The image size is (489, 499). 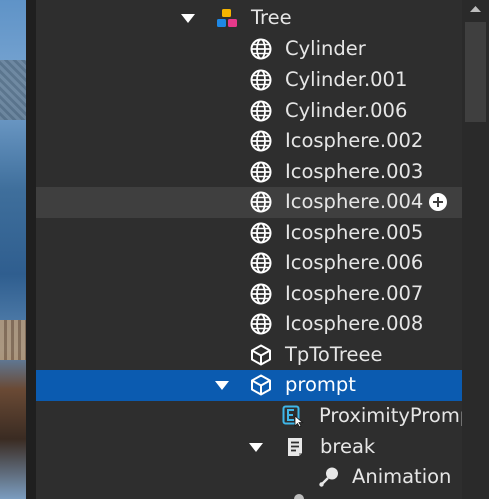 I want to click on tree-row-icosphere-003: Icosphere.003, so click(x=249, y=172).